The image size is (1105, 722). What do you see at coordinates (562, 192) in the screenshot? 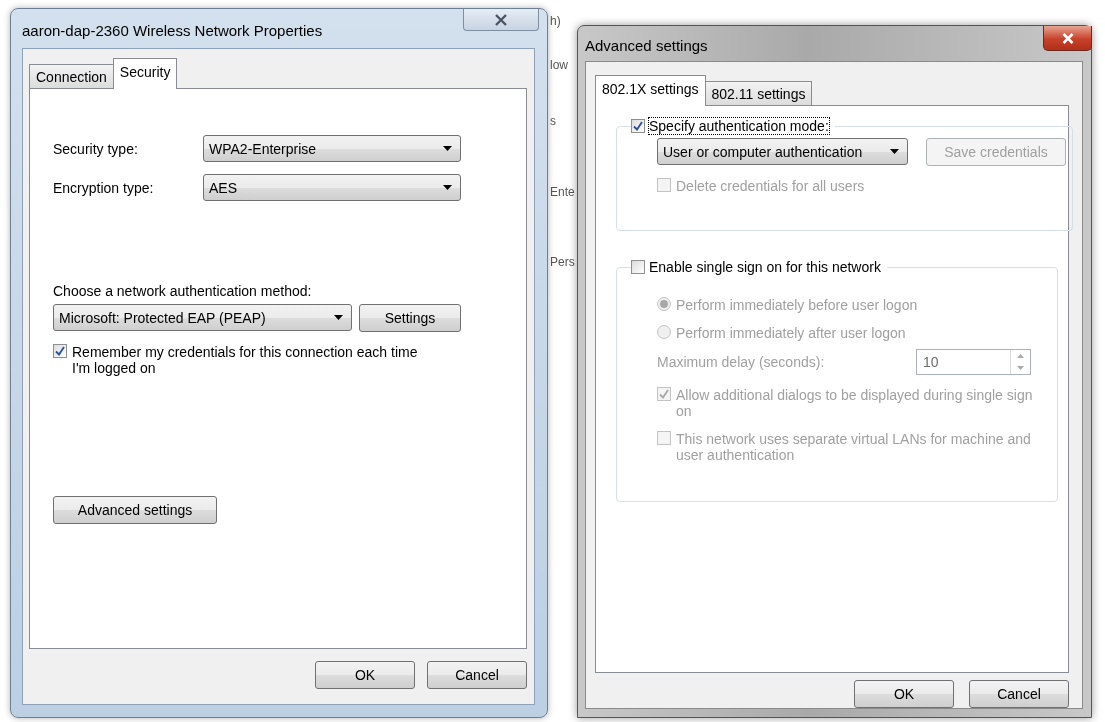
I see `background-window-text: Ente` at bounding box center [562, 192].